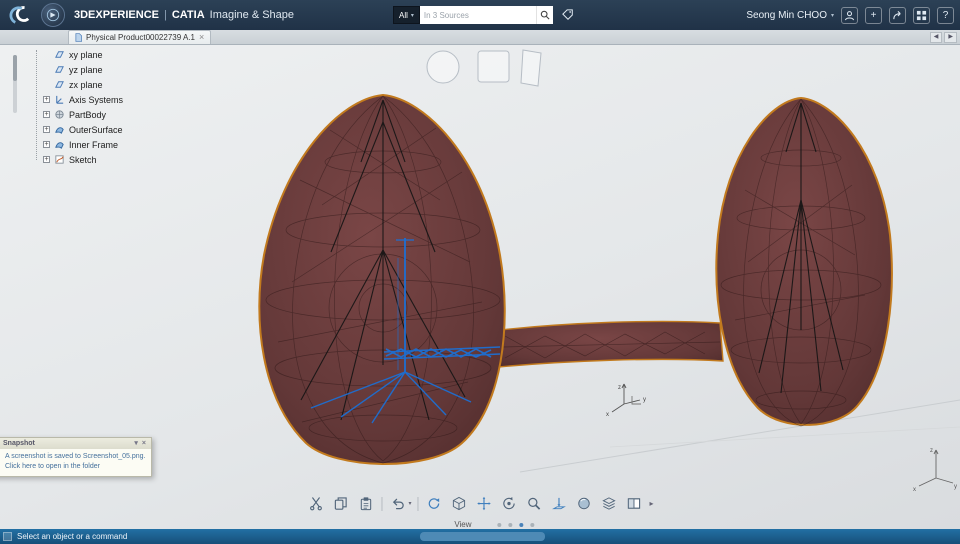  I want to click on document-icon, so click(78, 37).